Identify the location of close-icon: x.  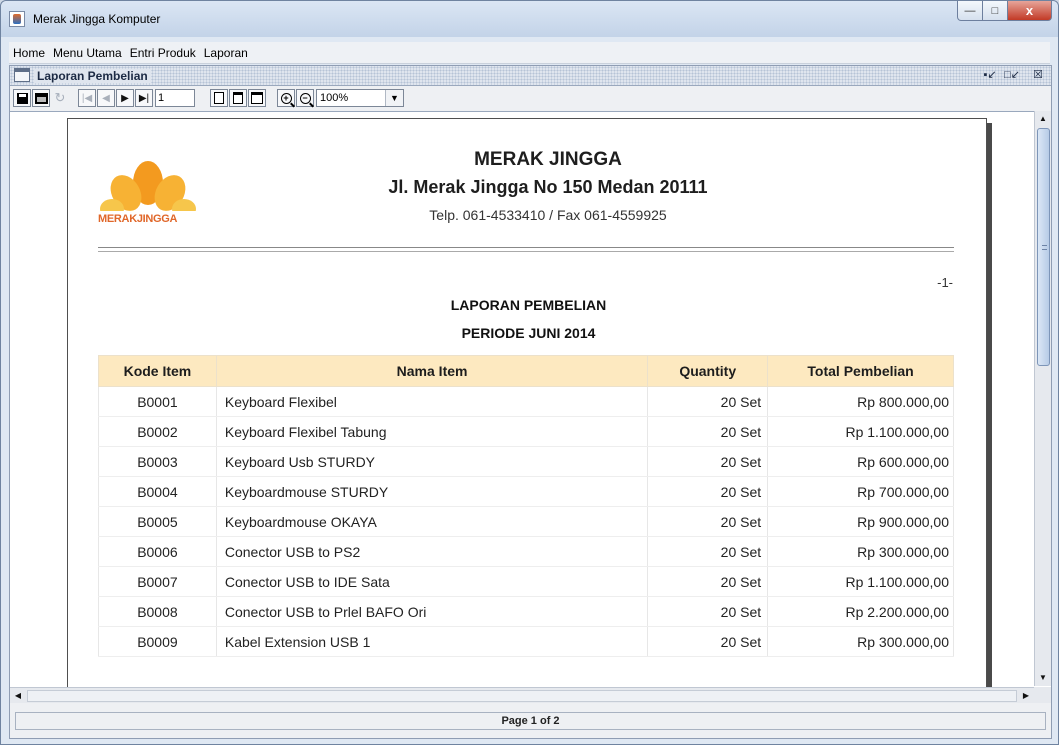
(1029, 10).